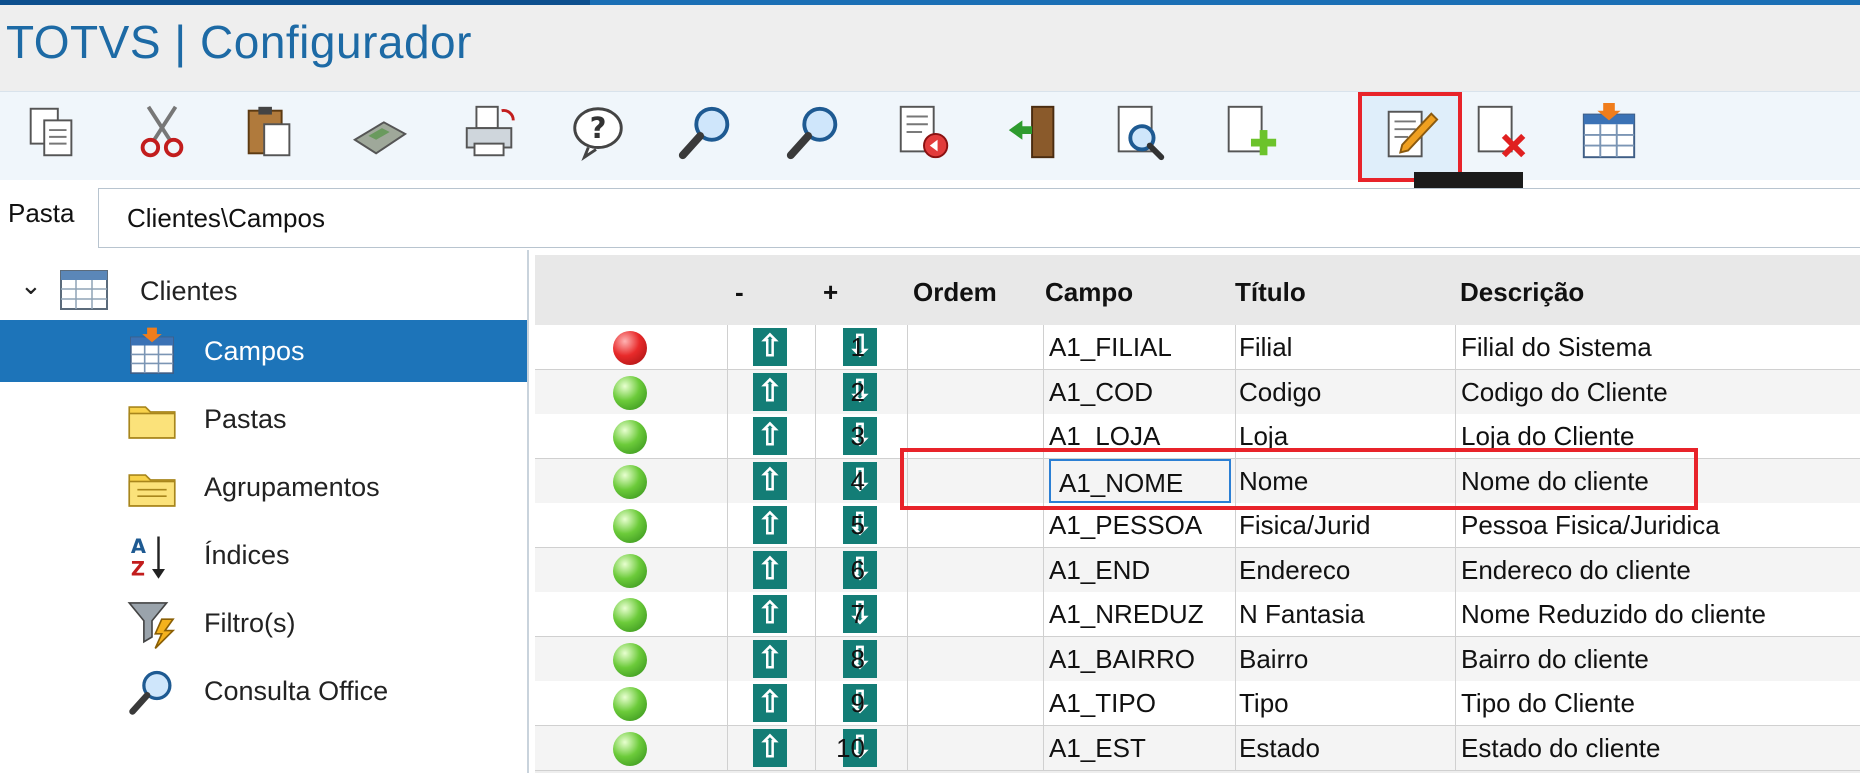 The height and width of the screenshot is (773, 1860). Describe the element at coordinates (1658, 748) in the screenshot. I see `descricao-cell: Estado do cliente` at that location.